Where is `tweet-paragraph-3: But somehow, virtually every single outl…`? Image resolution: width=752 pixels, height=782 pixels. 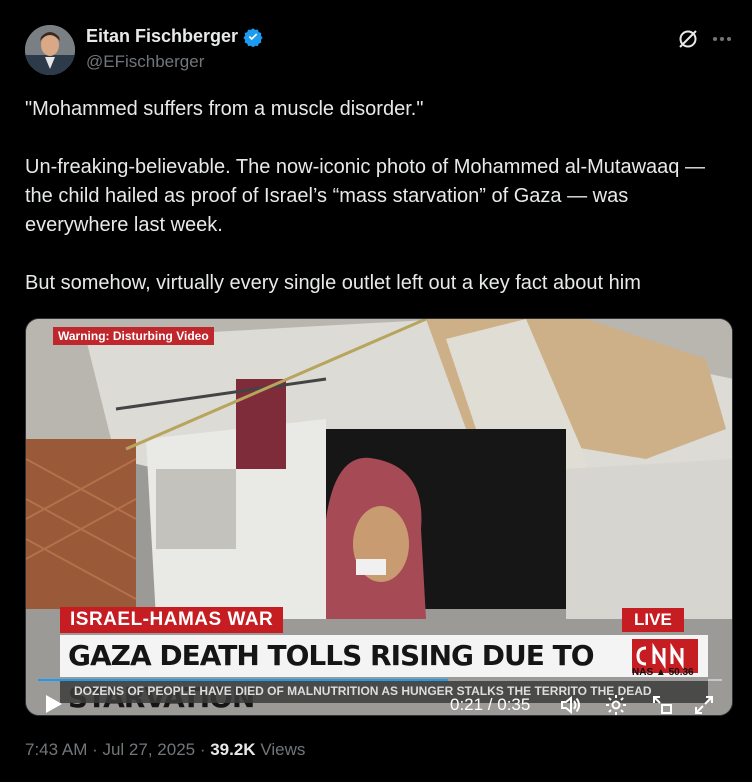
tweet-paragraph-3: But somehow, virtually every single outl… is located at coordinates (333, 283).